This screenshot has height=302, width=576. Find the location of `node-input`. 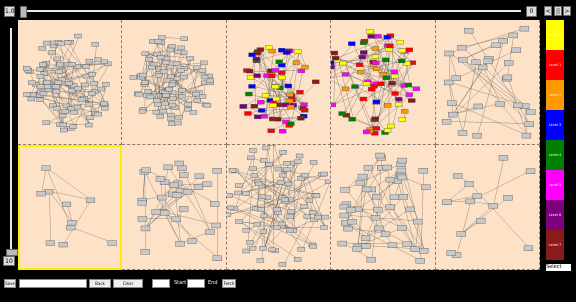

node-input is located at coordinates (53, 283).